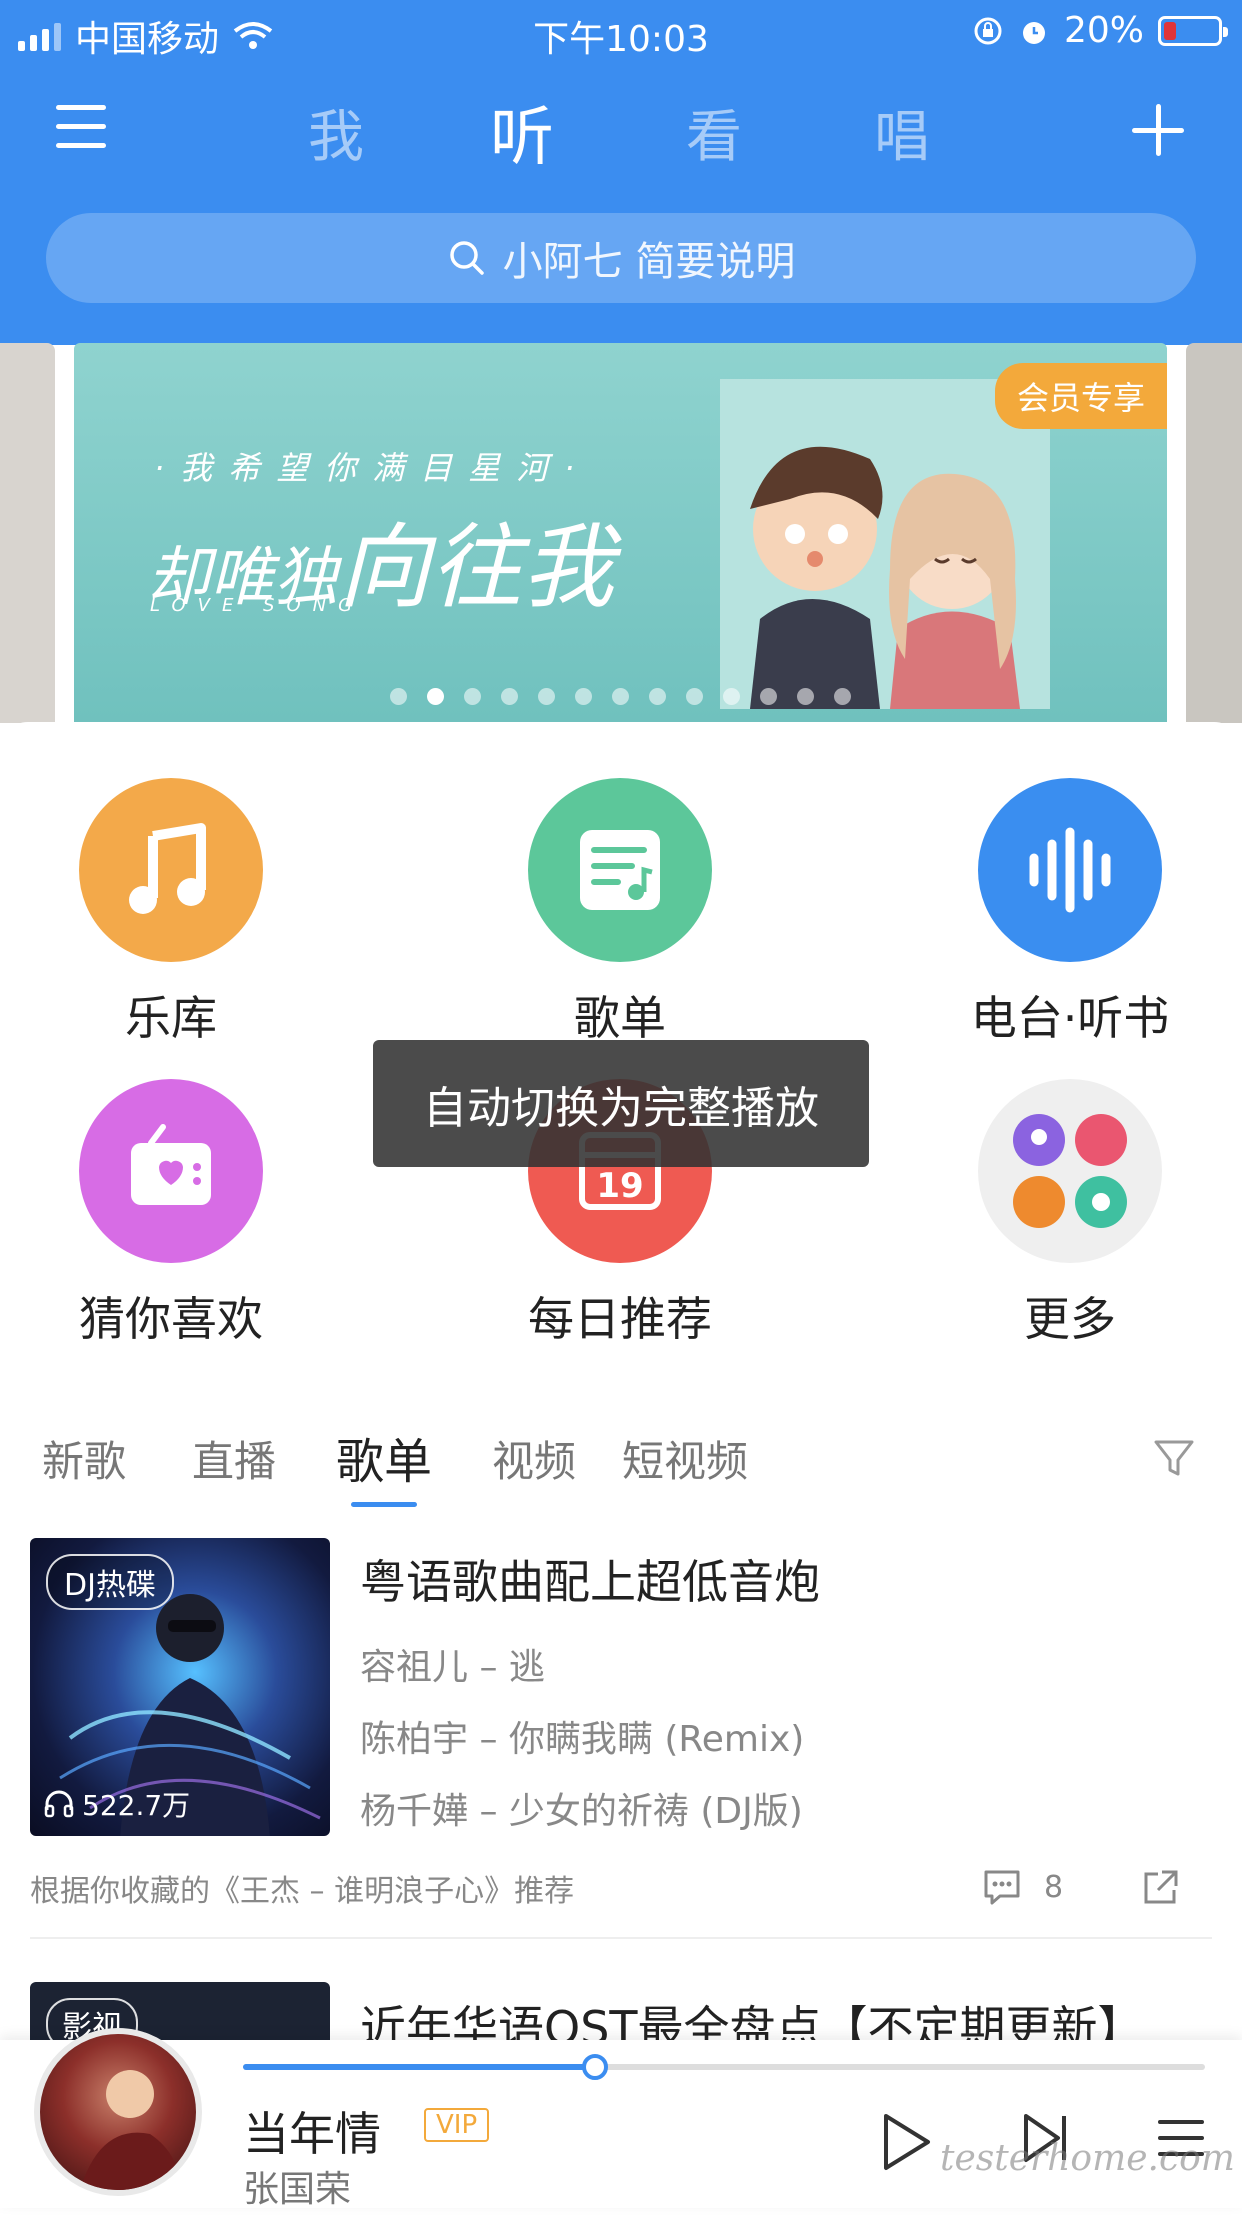 This screenshot has height=2222, width=1242. What do you see at coordinates (621, 1465) in the screenshot?
I see `content-tabs: 新歌 直播 歌单 视频 短视频` at bounding box center [621, 1465].